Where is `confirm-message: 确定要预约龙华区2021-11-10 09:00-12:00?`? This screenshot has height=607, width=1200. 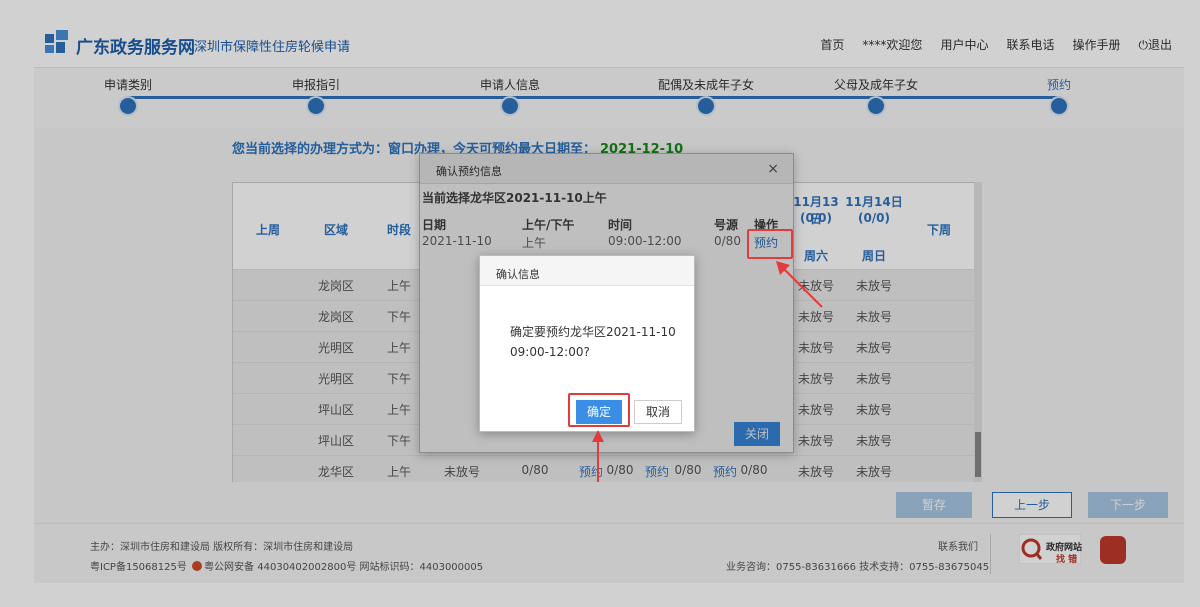 confirm-message: 确定要预约龙华区2021-11-10 09:00-12:00? is located at coordinates (593, 342).